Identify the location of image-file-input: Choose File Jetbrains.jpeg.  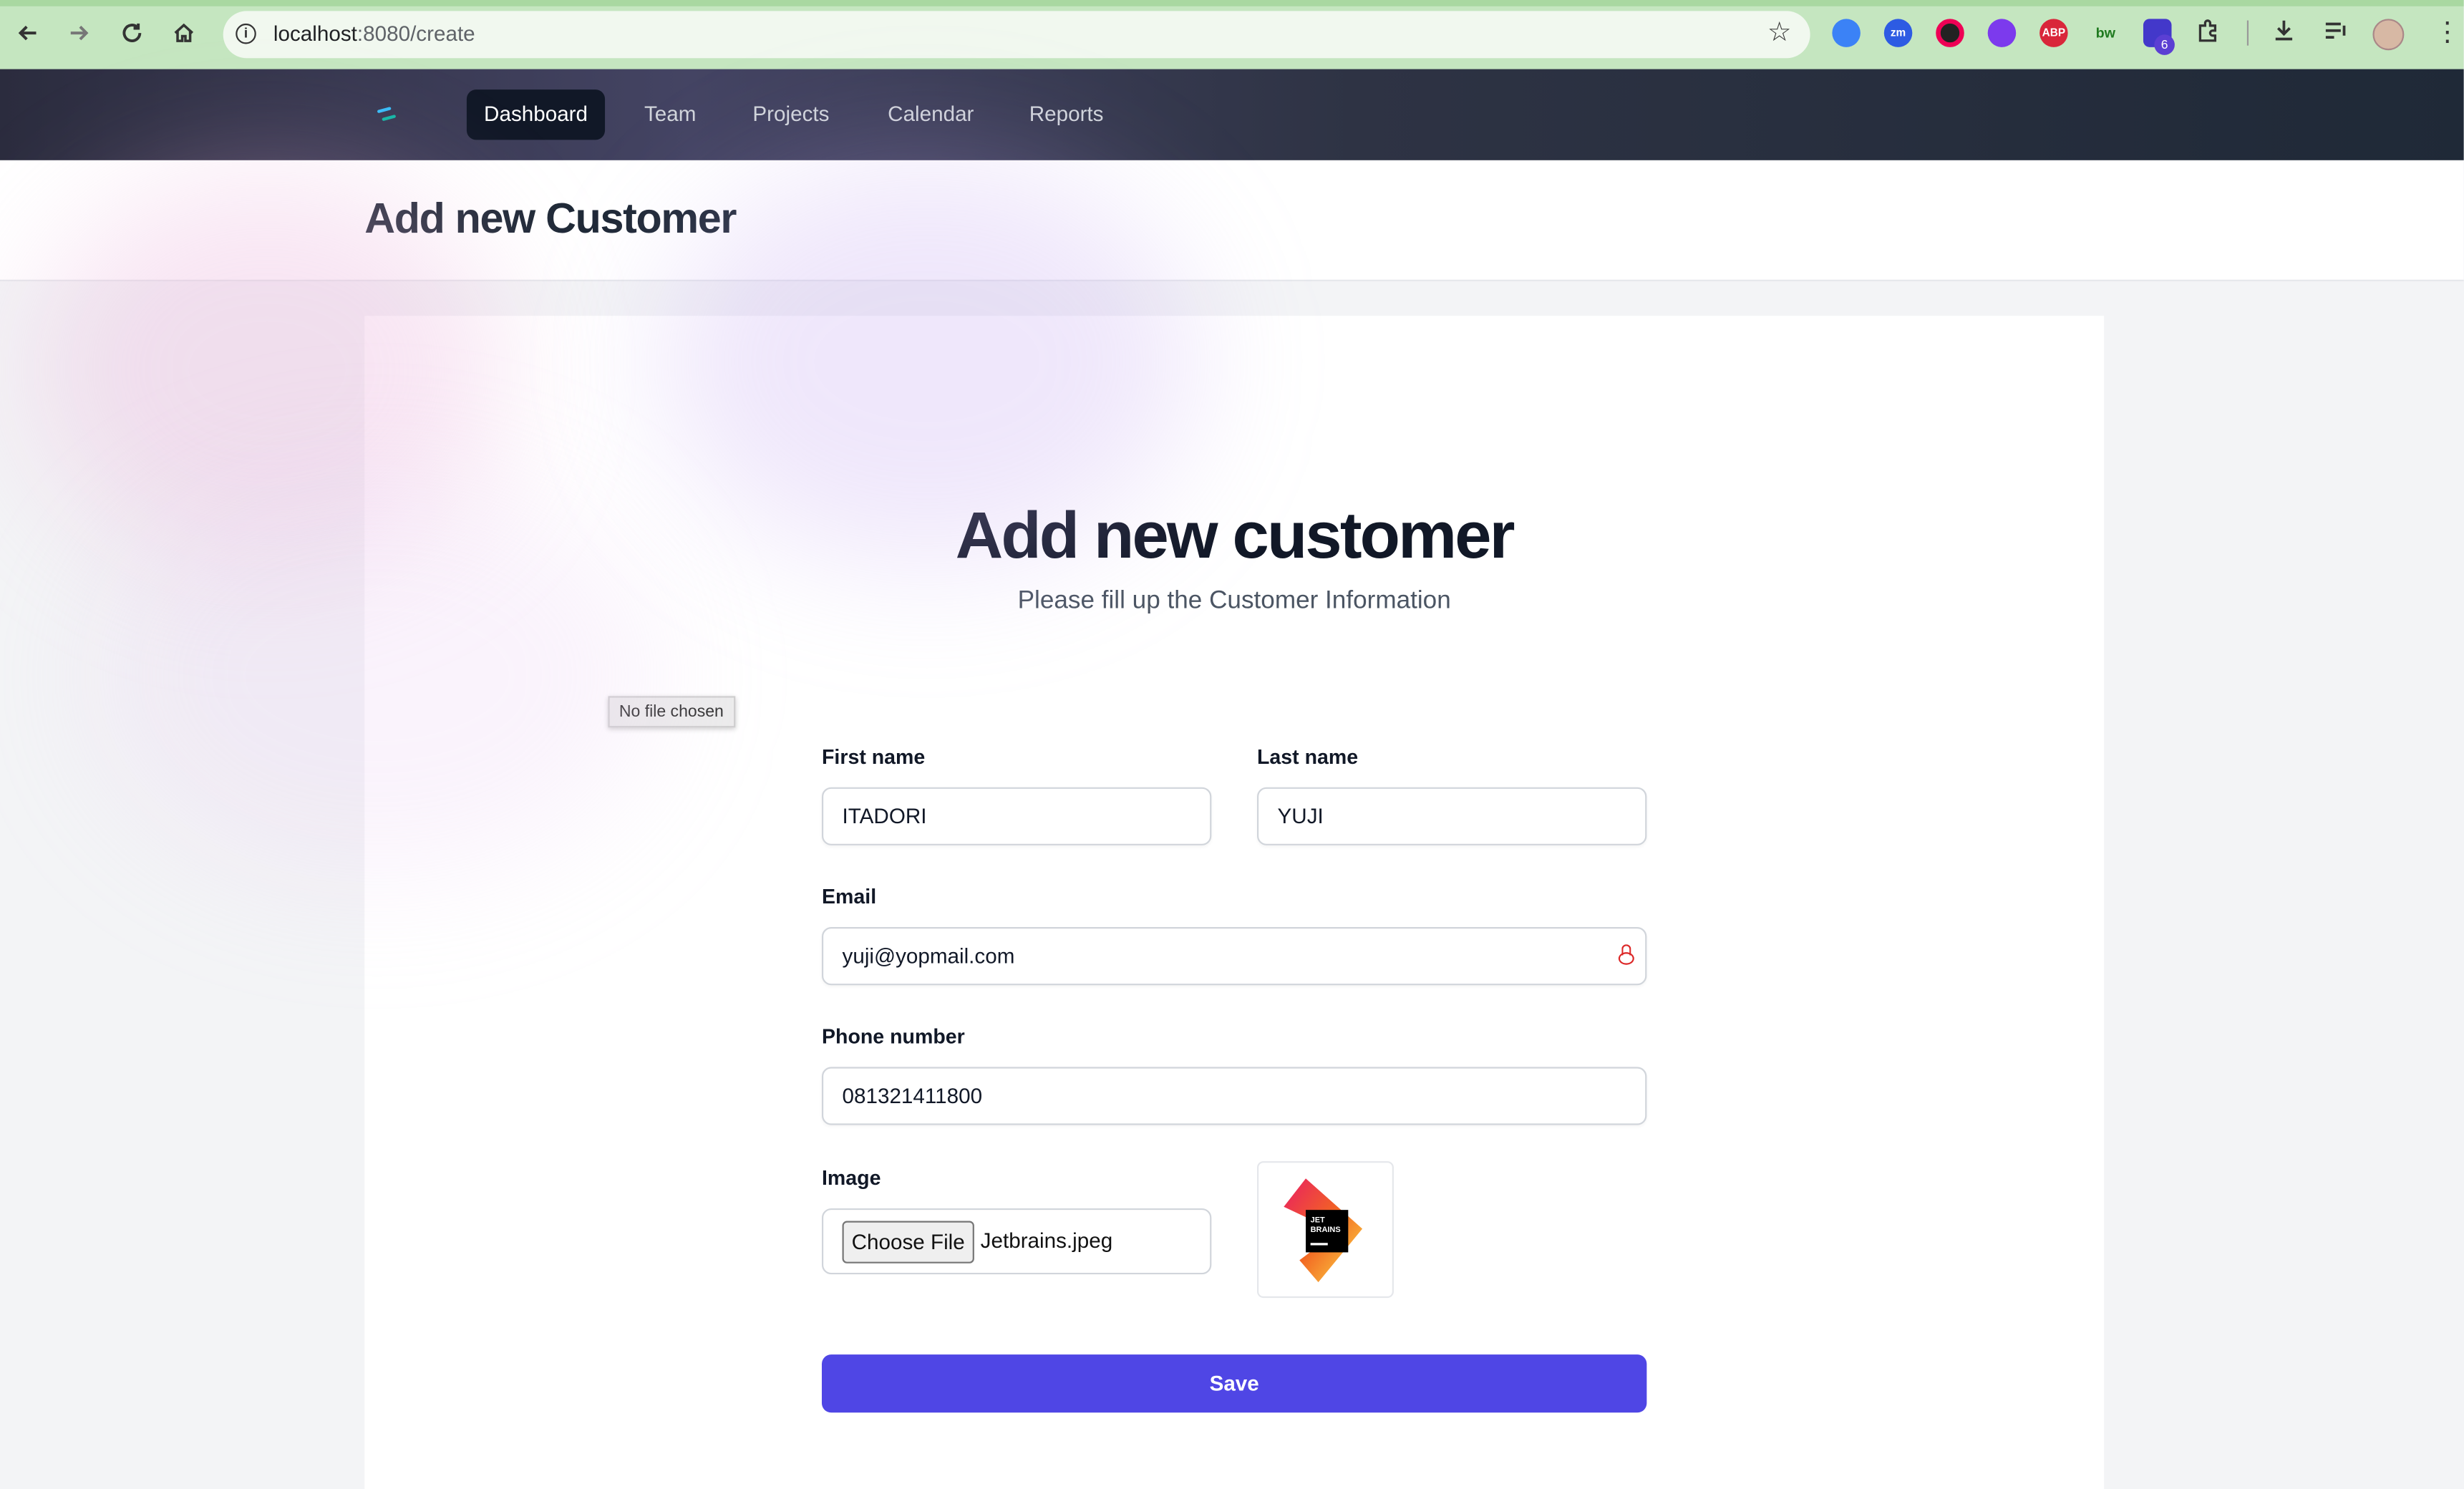
(1016, 1242).